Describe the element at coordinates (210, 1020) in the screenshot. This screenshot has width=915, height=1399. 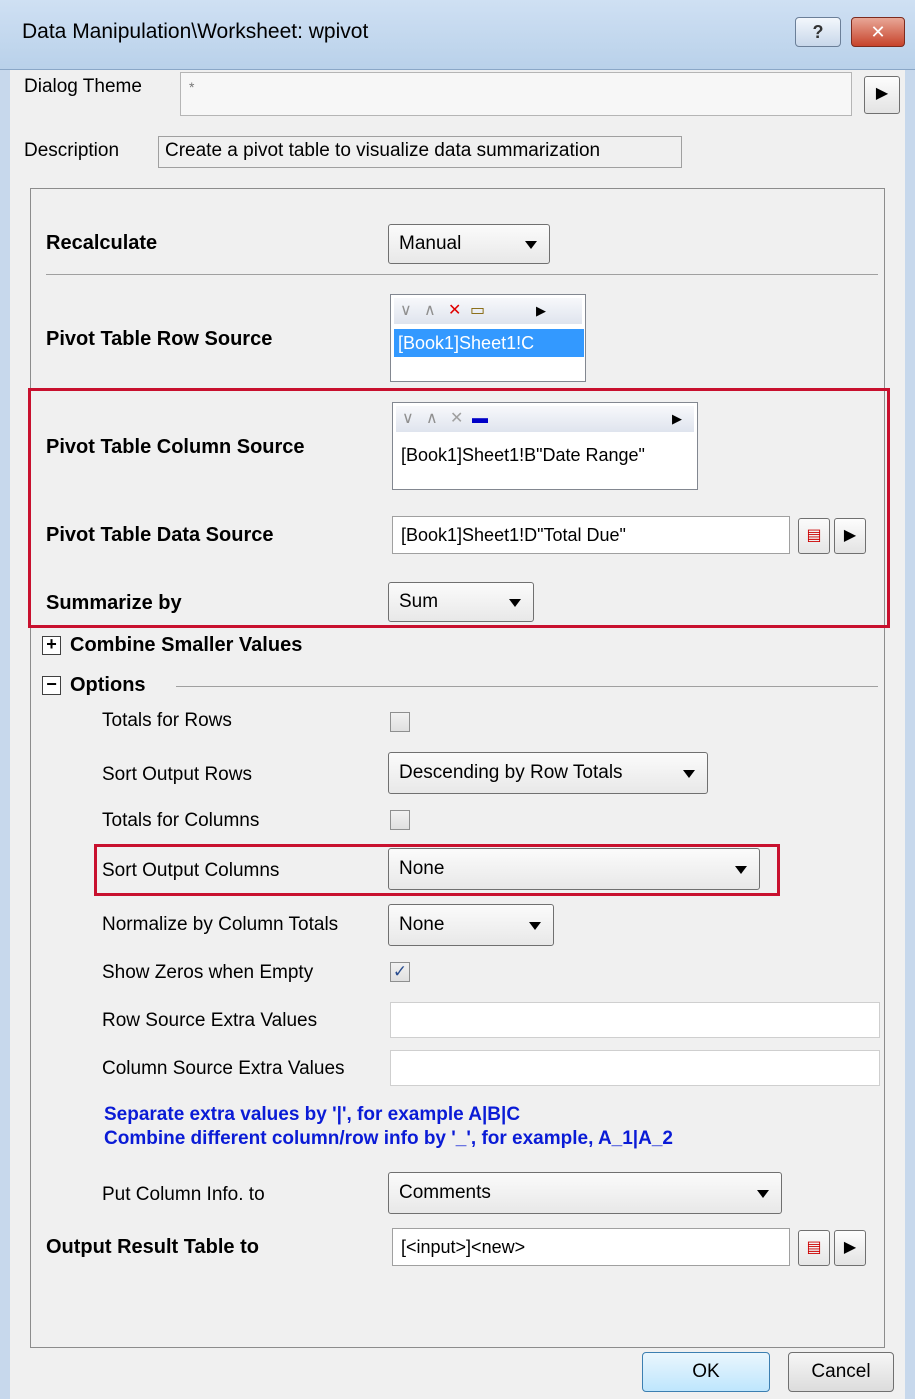
I see `row-extra-label: Row Source Extra Values` at that location.